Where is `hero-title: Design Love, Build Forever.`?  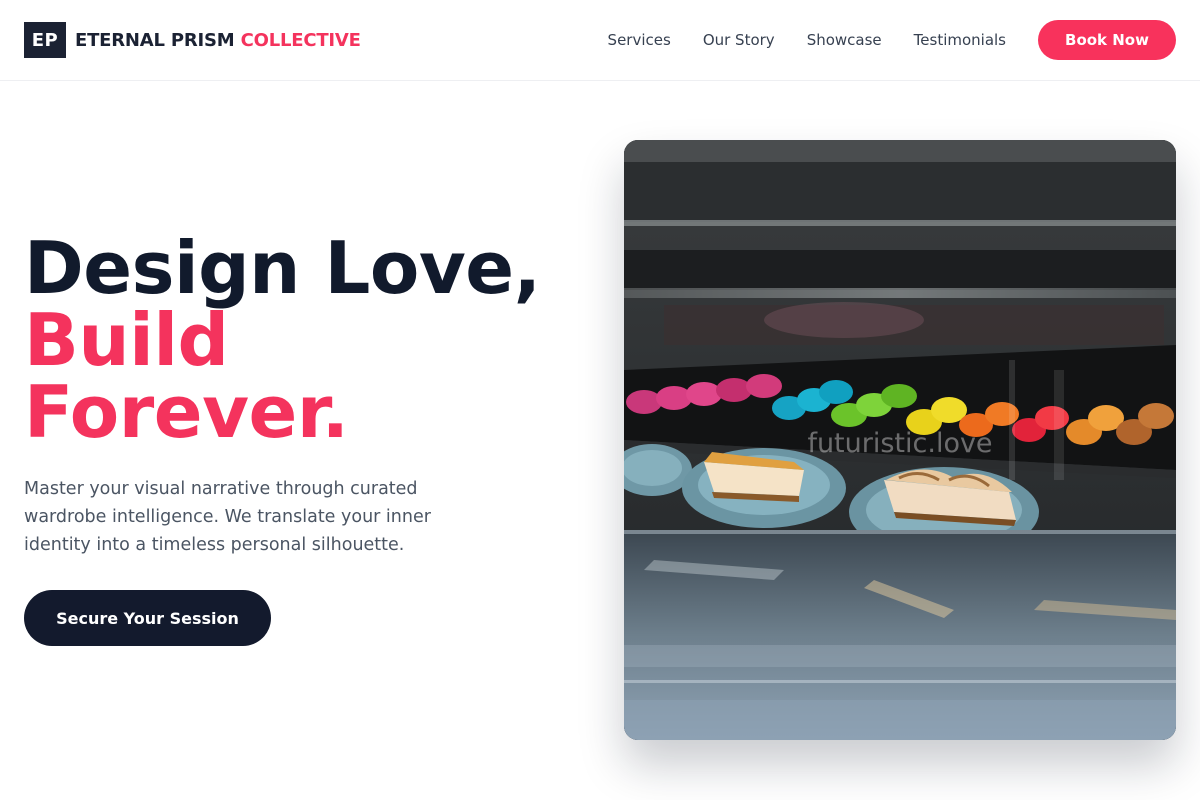 hero-title: Design Love, Build Forever. is located at coordinates (282, 340).